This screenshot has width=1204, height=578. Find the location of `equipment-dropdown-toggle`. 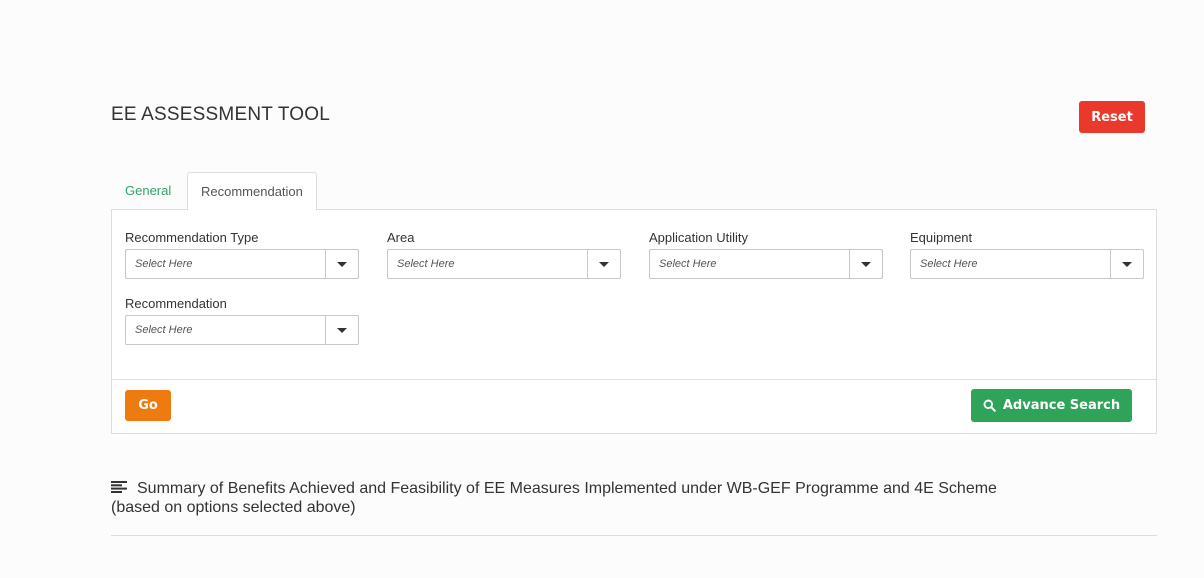

equipment-dropdown-toggle is located at coordinates (1126, 264).